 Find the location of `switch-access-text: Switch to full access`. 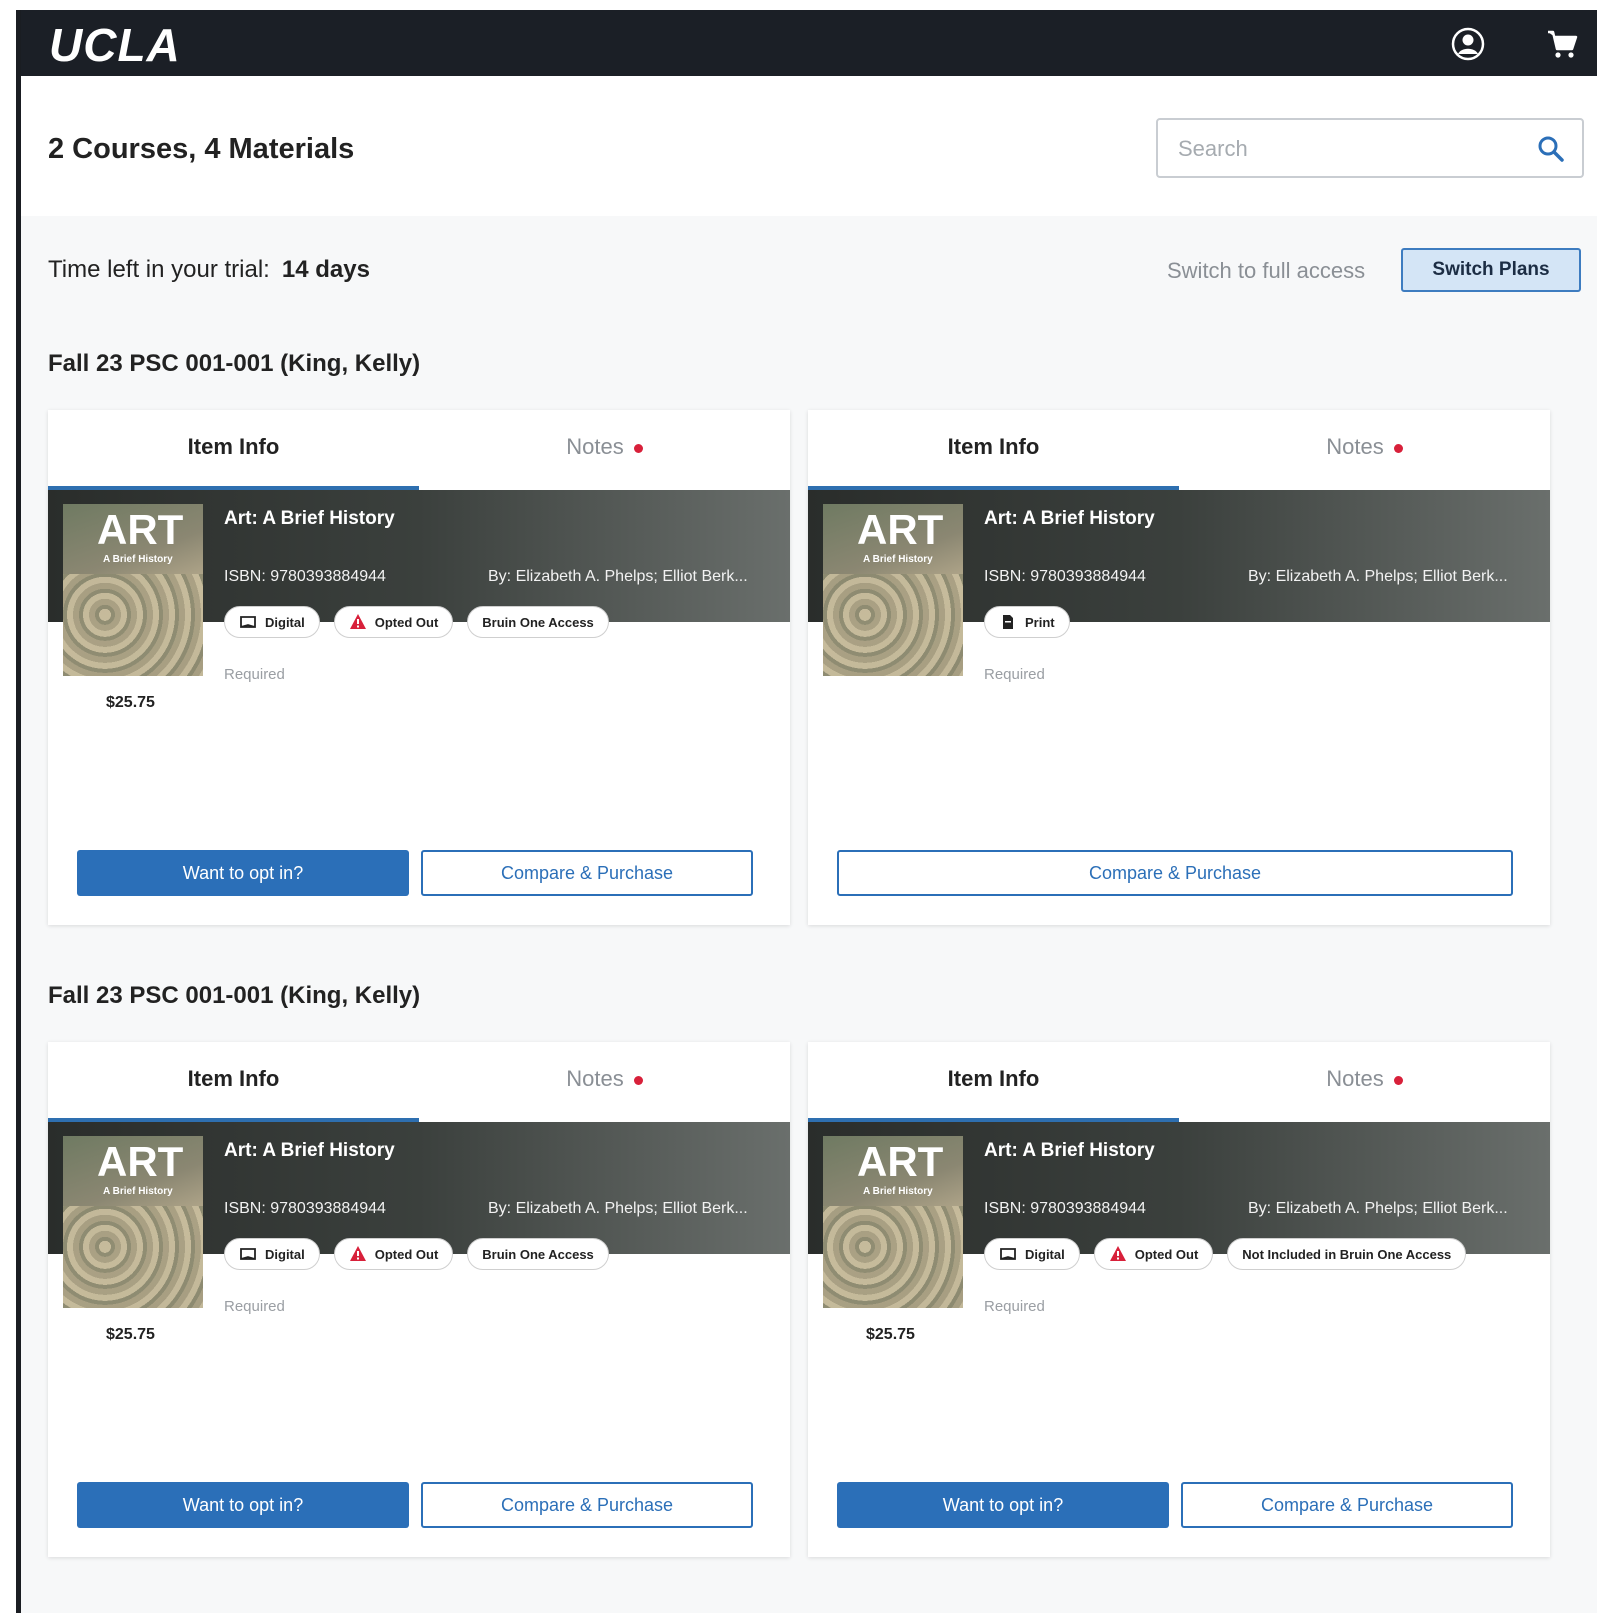

switch-access-text: Switch to full access is located at coordinates (1266, 270).